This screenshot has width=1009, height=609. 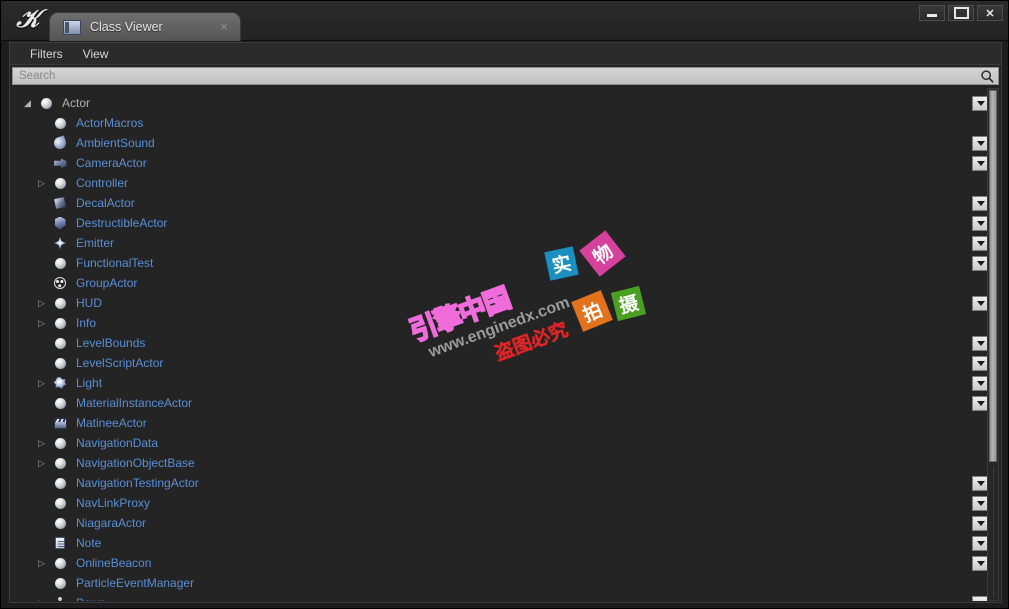 What do you see at coordinates (111, 163) in the screenshot?
I see `tree-row-label: CameraActor` at bounding box center [111, 163].